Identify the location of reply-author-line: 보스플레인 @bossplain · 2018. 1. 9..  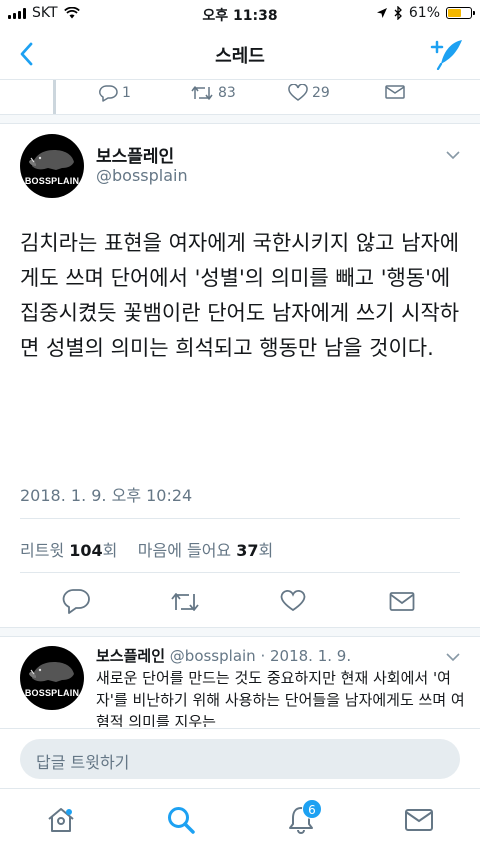
(223, 655).